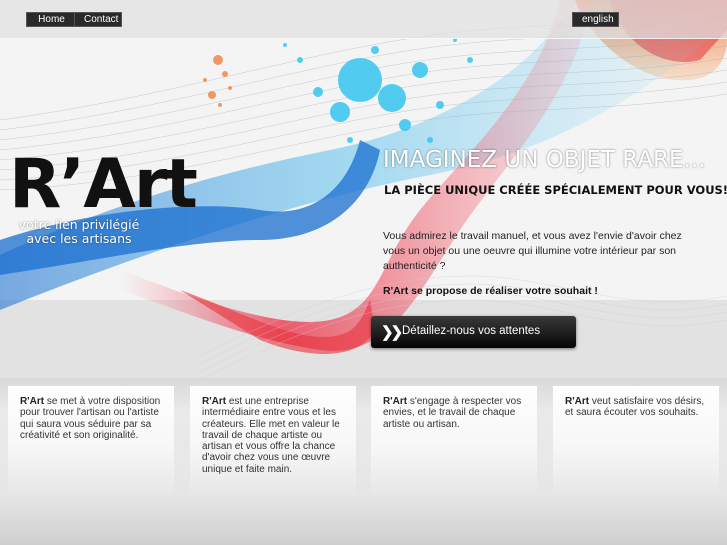 This screenshot has width=727, height=545. What do you see at coordinates (98, 19) in the screenshot?
I see `nav-contact-button: Contact` at bounding box center [98, 19].